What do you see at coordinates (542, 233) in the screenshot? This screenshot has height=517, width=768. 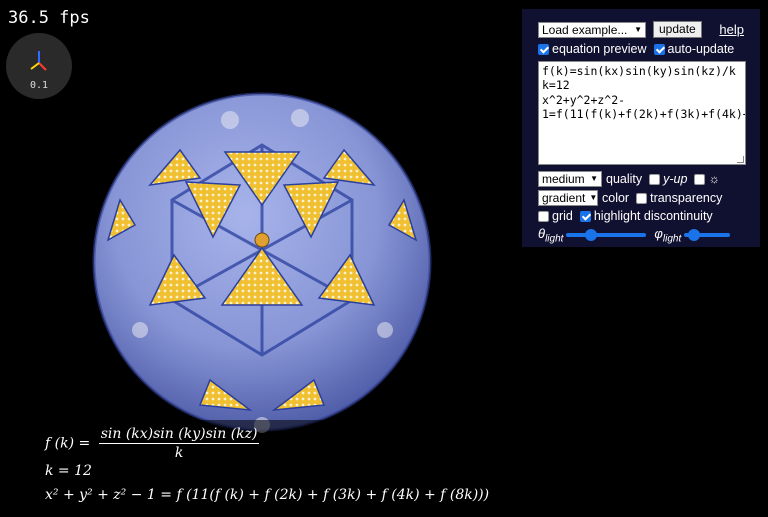 I see `theta-symbol: θ` at bounding box center [542, 233].